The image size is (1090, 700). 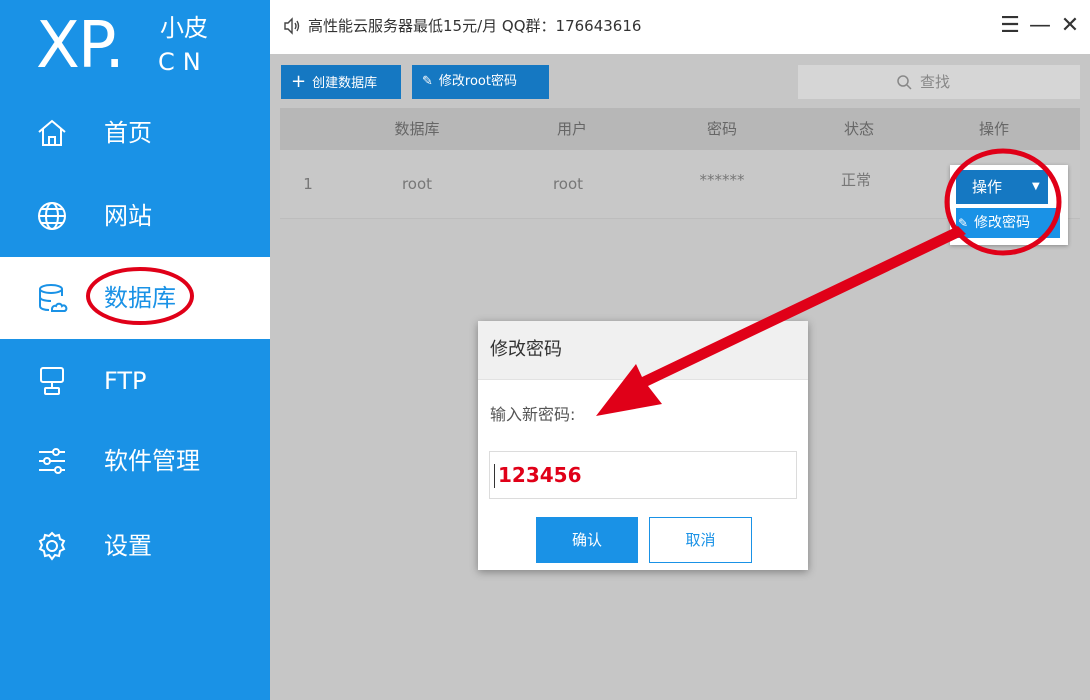 I want to click on cell-user: root, so click(x=568, y=184).